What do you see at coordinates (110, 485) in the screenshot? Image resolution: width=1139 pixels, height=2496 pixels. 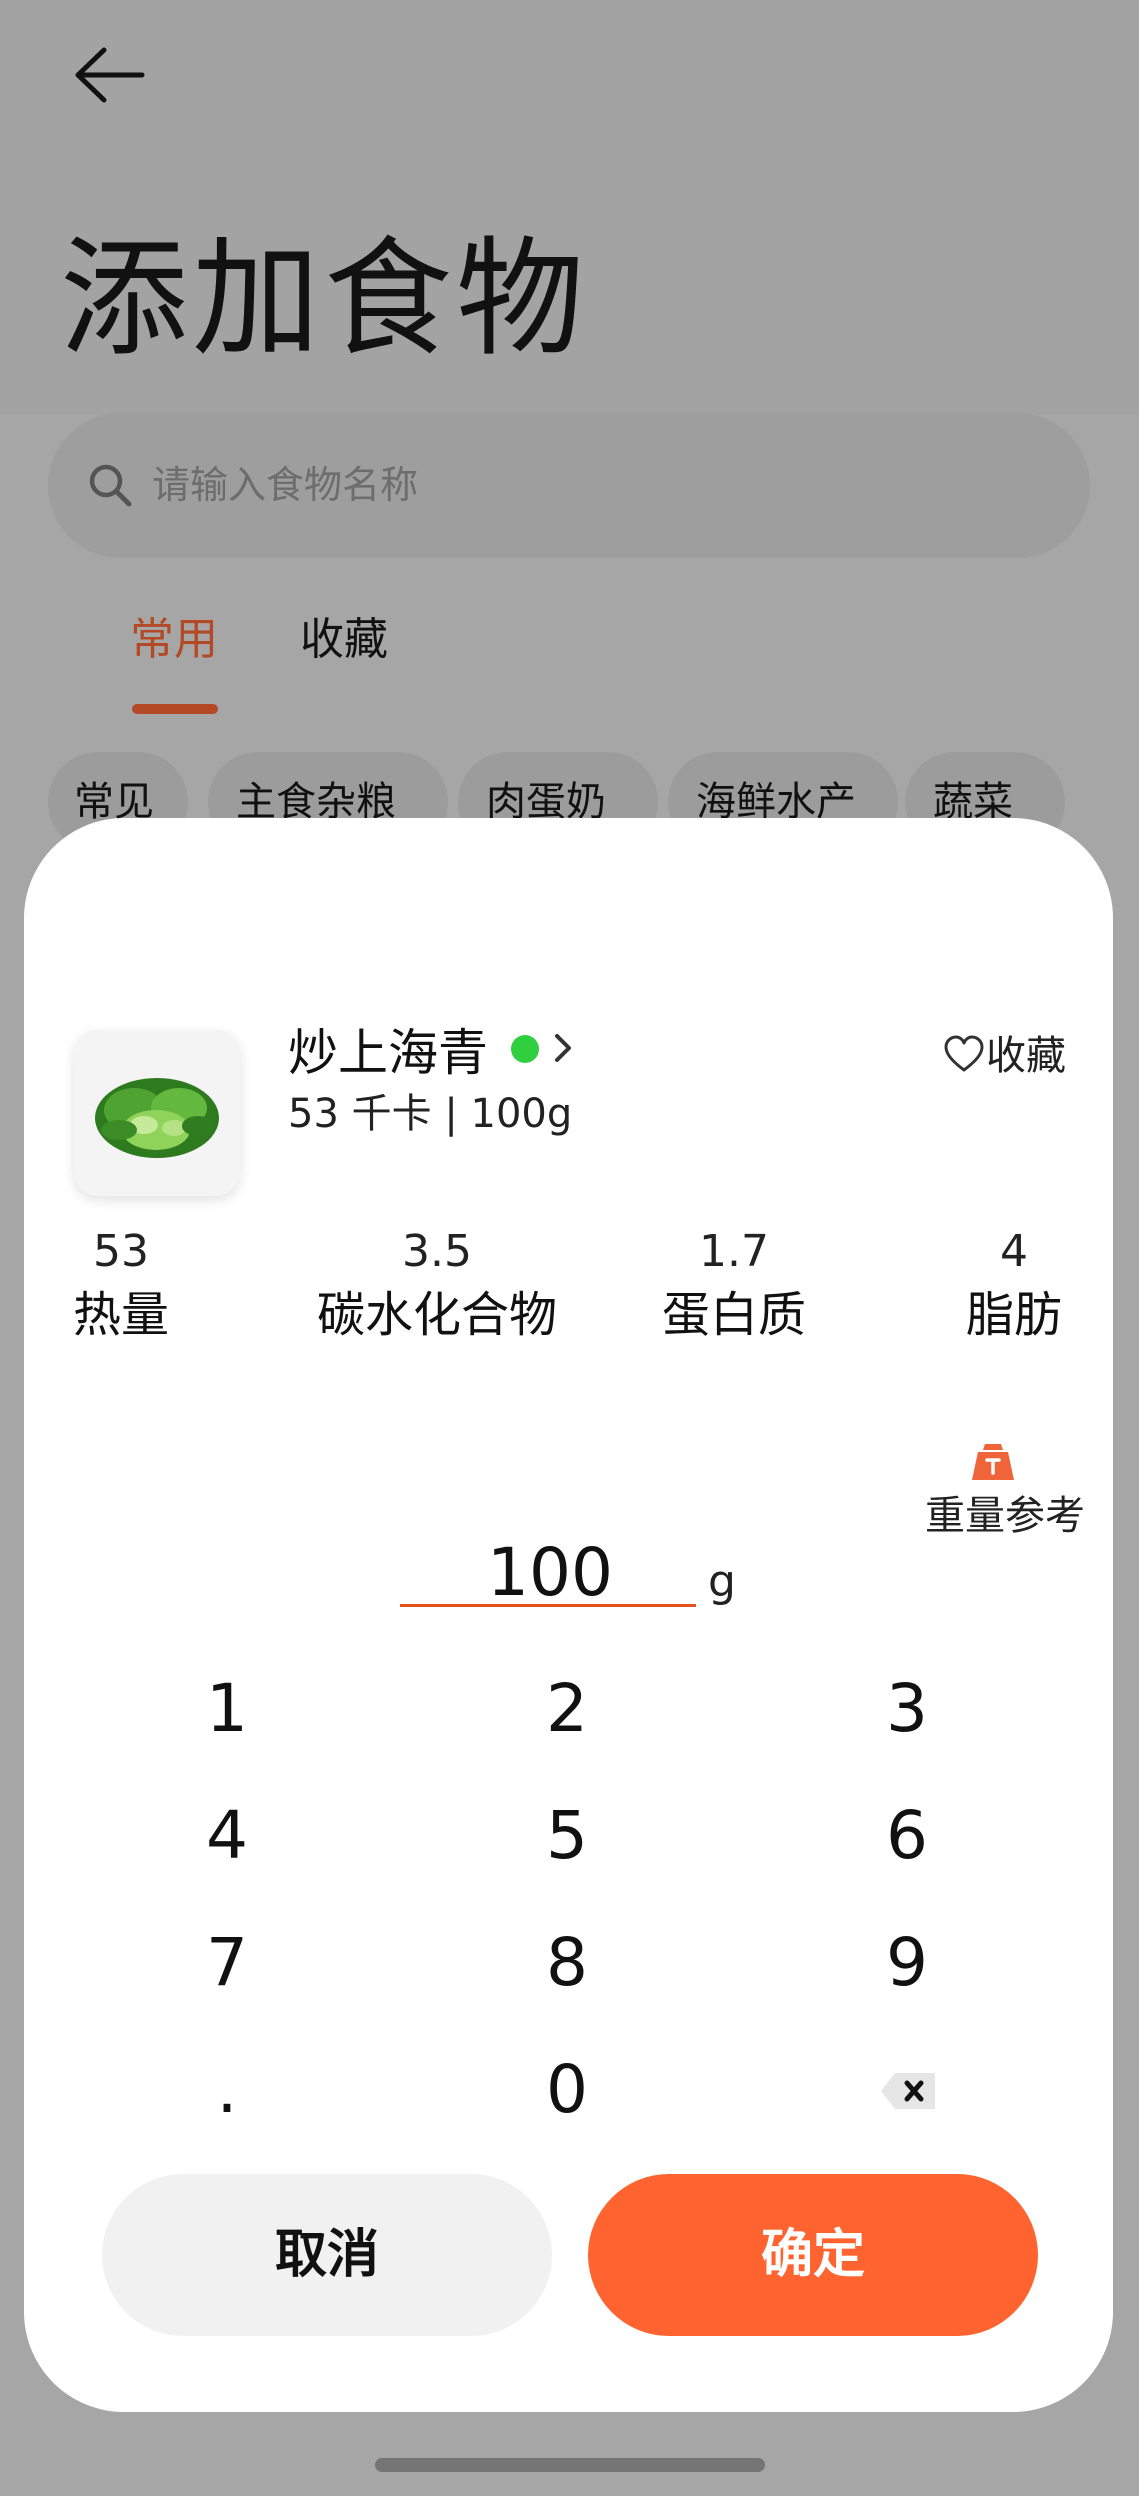 I see `search-icon` at bounding box center [110, 485].